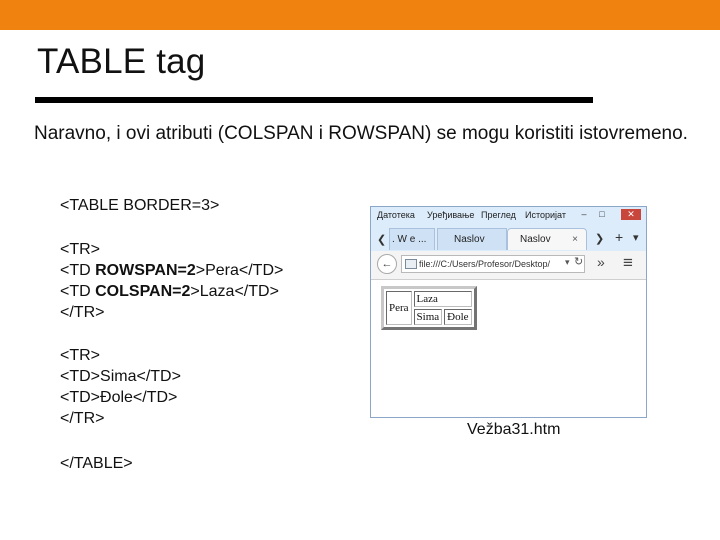 The height and width of the screenshot is (540, 720). What do you see at coordinates (140, 205) in the screenshot?
I see `code-table-open: <TABLE BORDER=3>` at bounding box center [140, 205].